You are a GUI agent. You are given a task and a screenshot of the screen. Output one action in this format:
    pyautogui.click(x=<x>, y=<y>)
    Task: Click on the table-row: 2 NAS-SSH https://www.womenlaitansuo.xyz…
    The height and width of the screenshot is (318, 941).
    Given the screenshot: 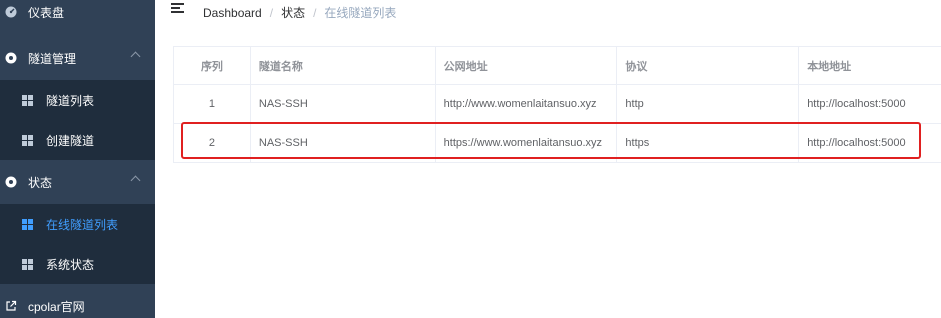 What is the action you would take?
    pyautogui.click(x=557, y=143)
    